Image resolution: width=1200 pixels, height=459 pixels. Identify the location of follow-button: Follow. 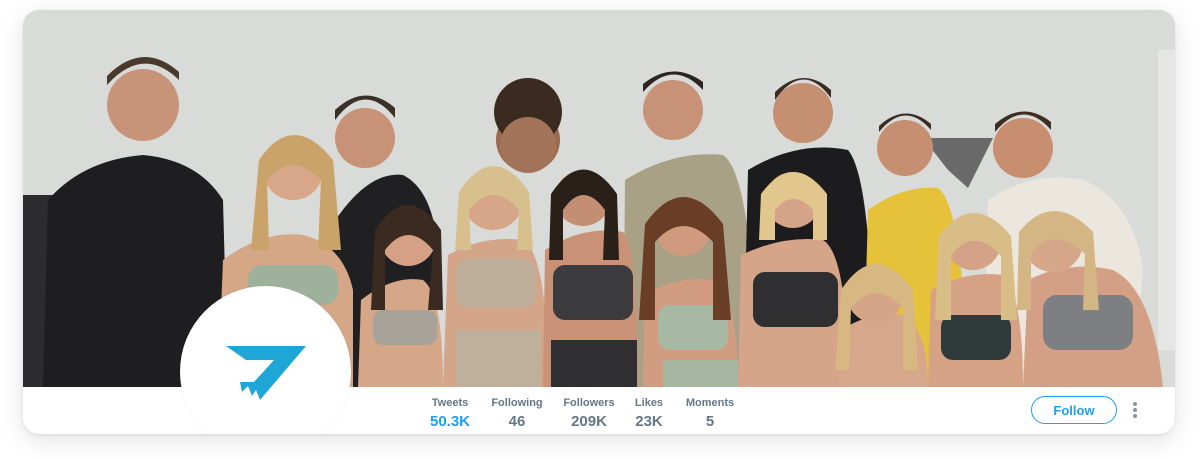
(1074, 410).